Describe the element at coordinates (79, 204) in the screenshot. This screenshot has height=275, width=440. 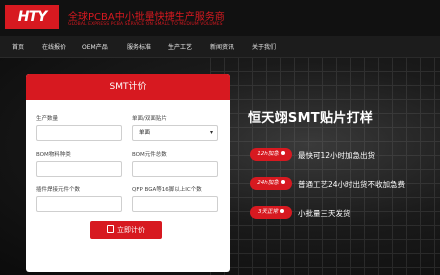
I see `plugin-count-input` at that location.